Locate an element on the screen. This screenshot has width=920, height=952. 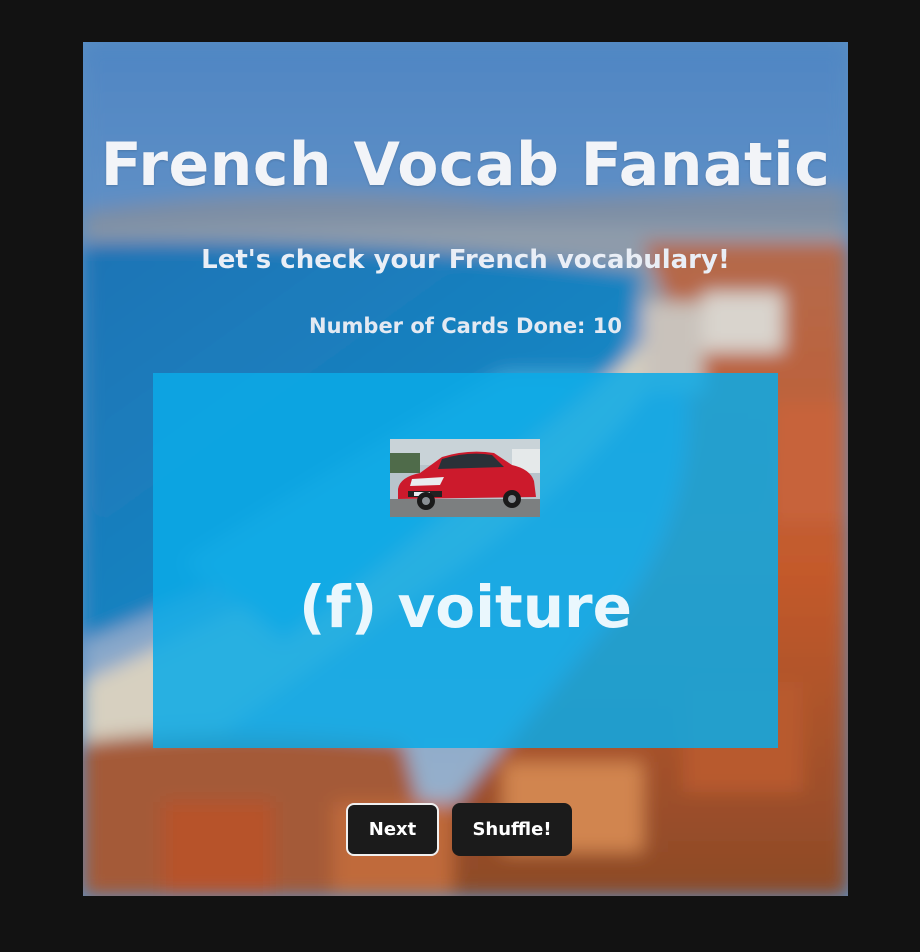
cards-done-counter: Number of Cards Done: 10 is located at coordinates (465, 326).